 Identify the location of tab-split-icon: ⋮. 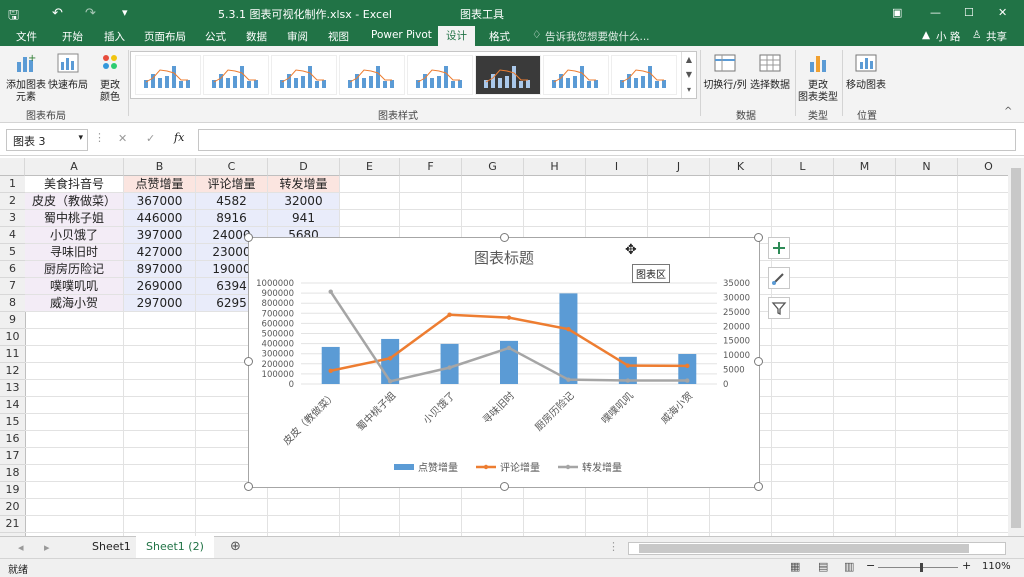
(613, 546).